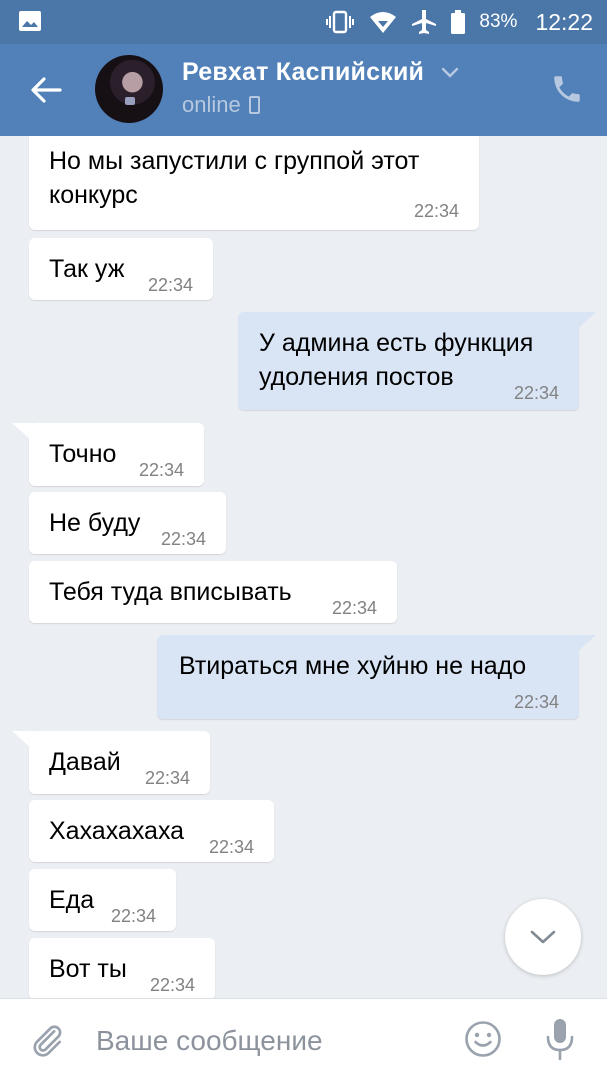 This screenshot has width=607, height=1080. What do you see at coordinates (129, 89) in the screenshot?
I see `avatar` at bounding box center [129, 89].